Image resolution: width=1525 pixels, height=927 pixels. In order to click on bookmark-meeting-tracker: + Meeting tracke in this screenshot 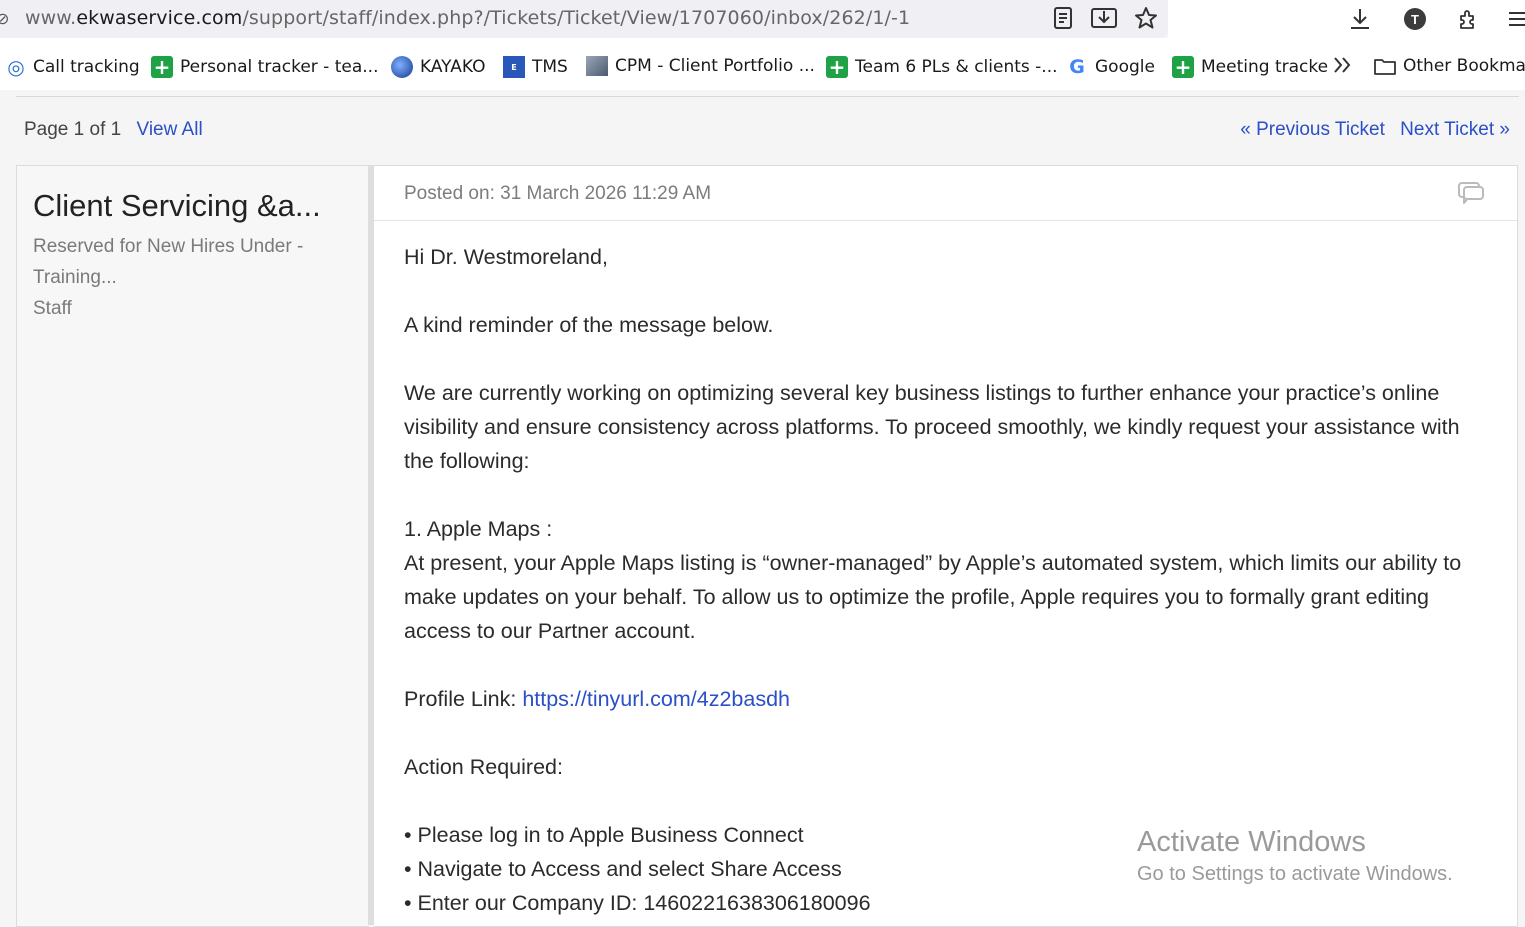, I will do `click(1250, 67)`.